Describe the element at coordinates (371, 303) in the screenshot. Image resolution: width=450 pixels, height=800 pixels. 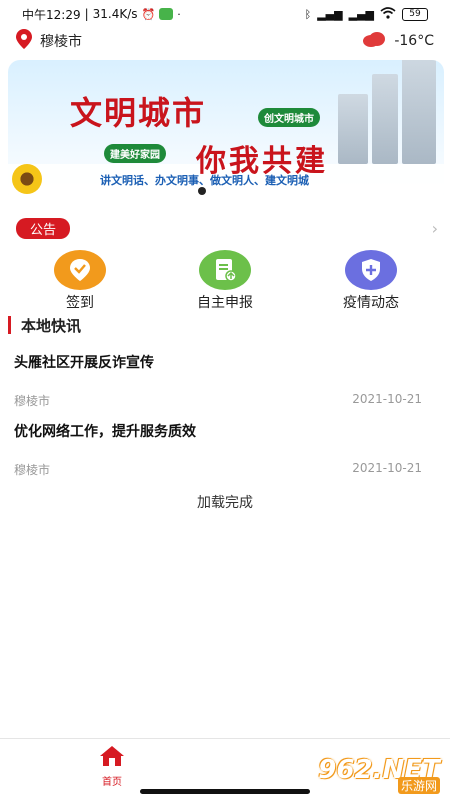
I see `quick-action-label: 疫情动态` at that location.